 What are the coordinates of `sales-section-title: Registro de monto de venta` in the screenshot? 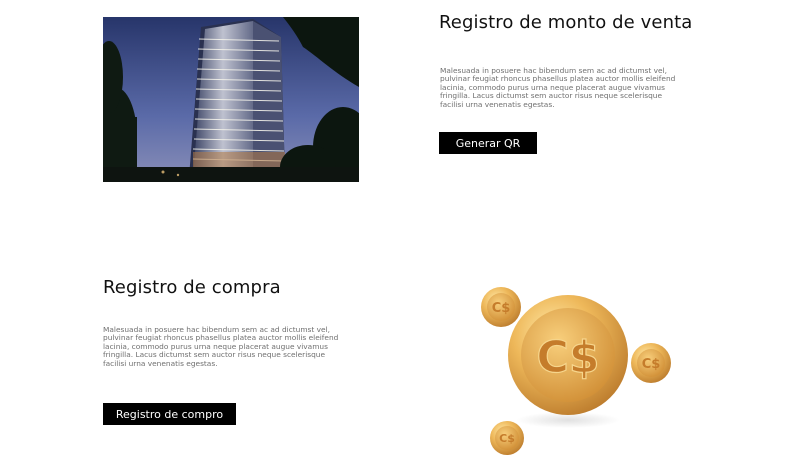 It's located at (566, 22).